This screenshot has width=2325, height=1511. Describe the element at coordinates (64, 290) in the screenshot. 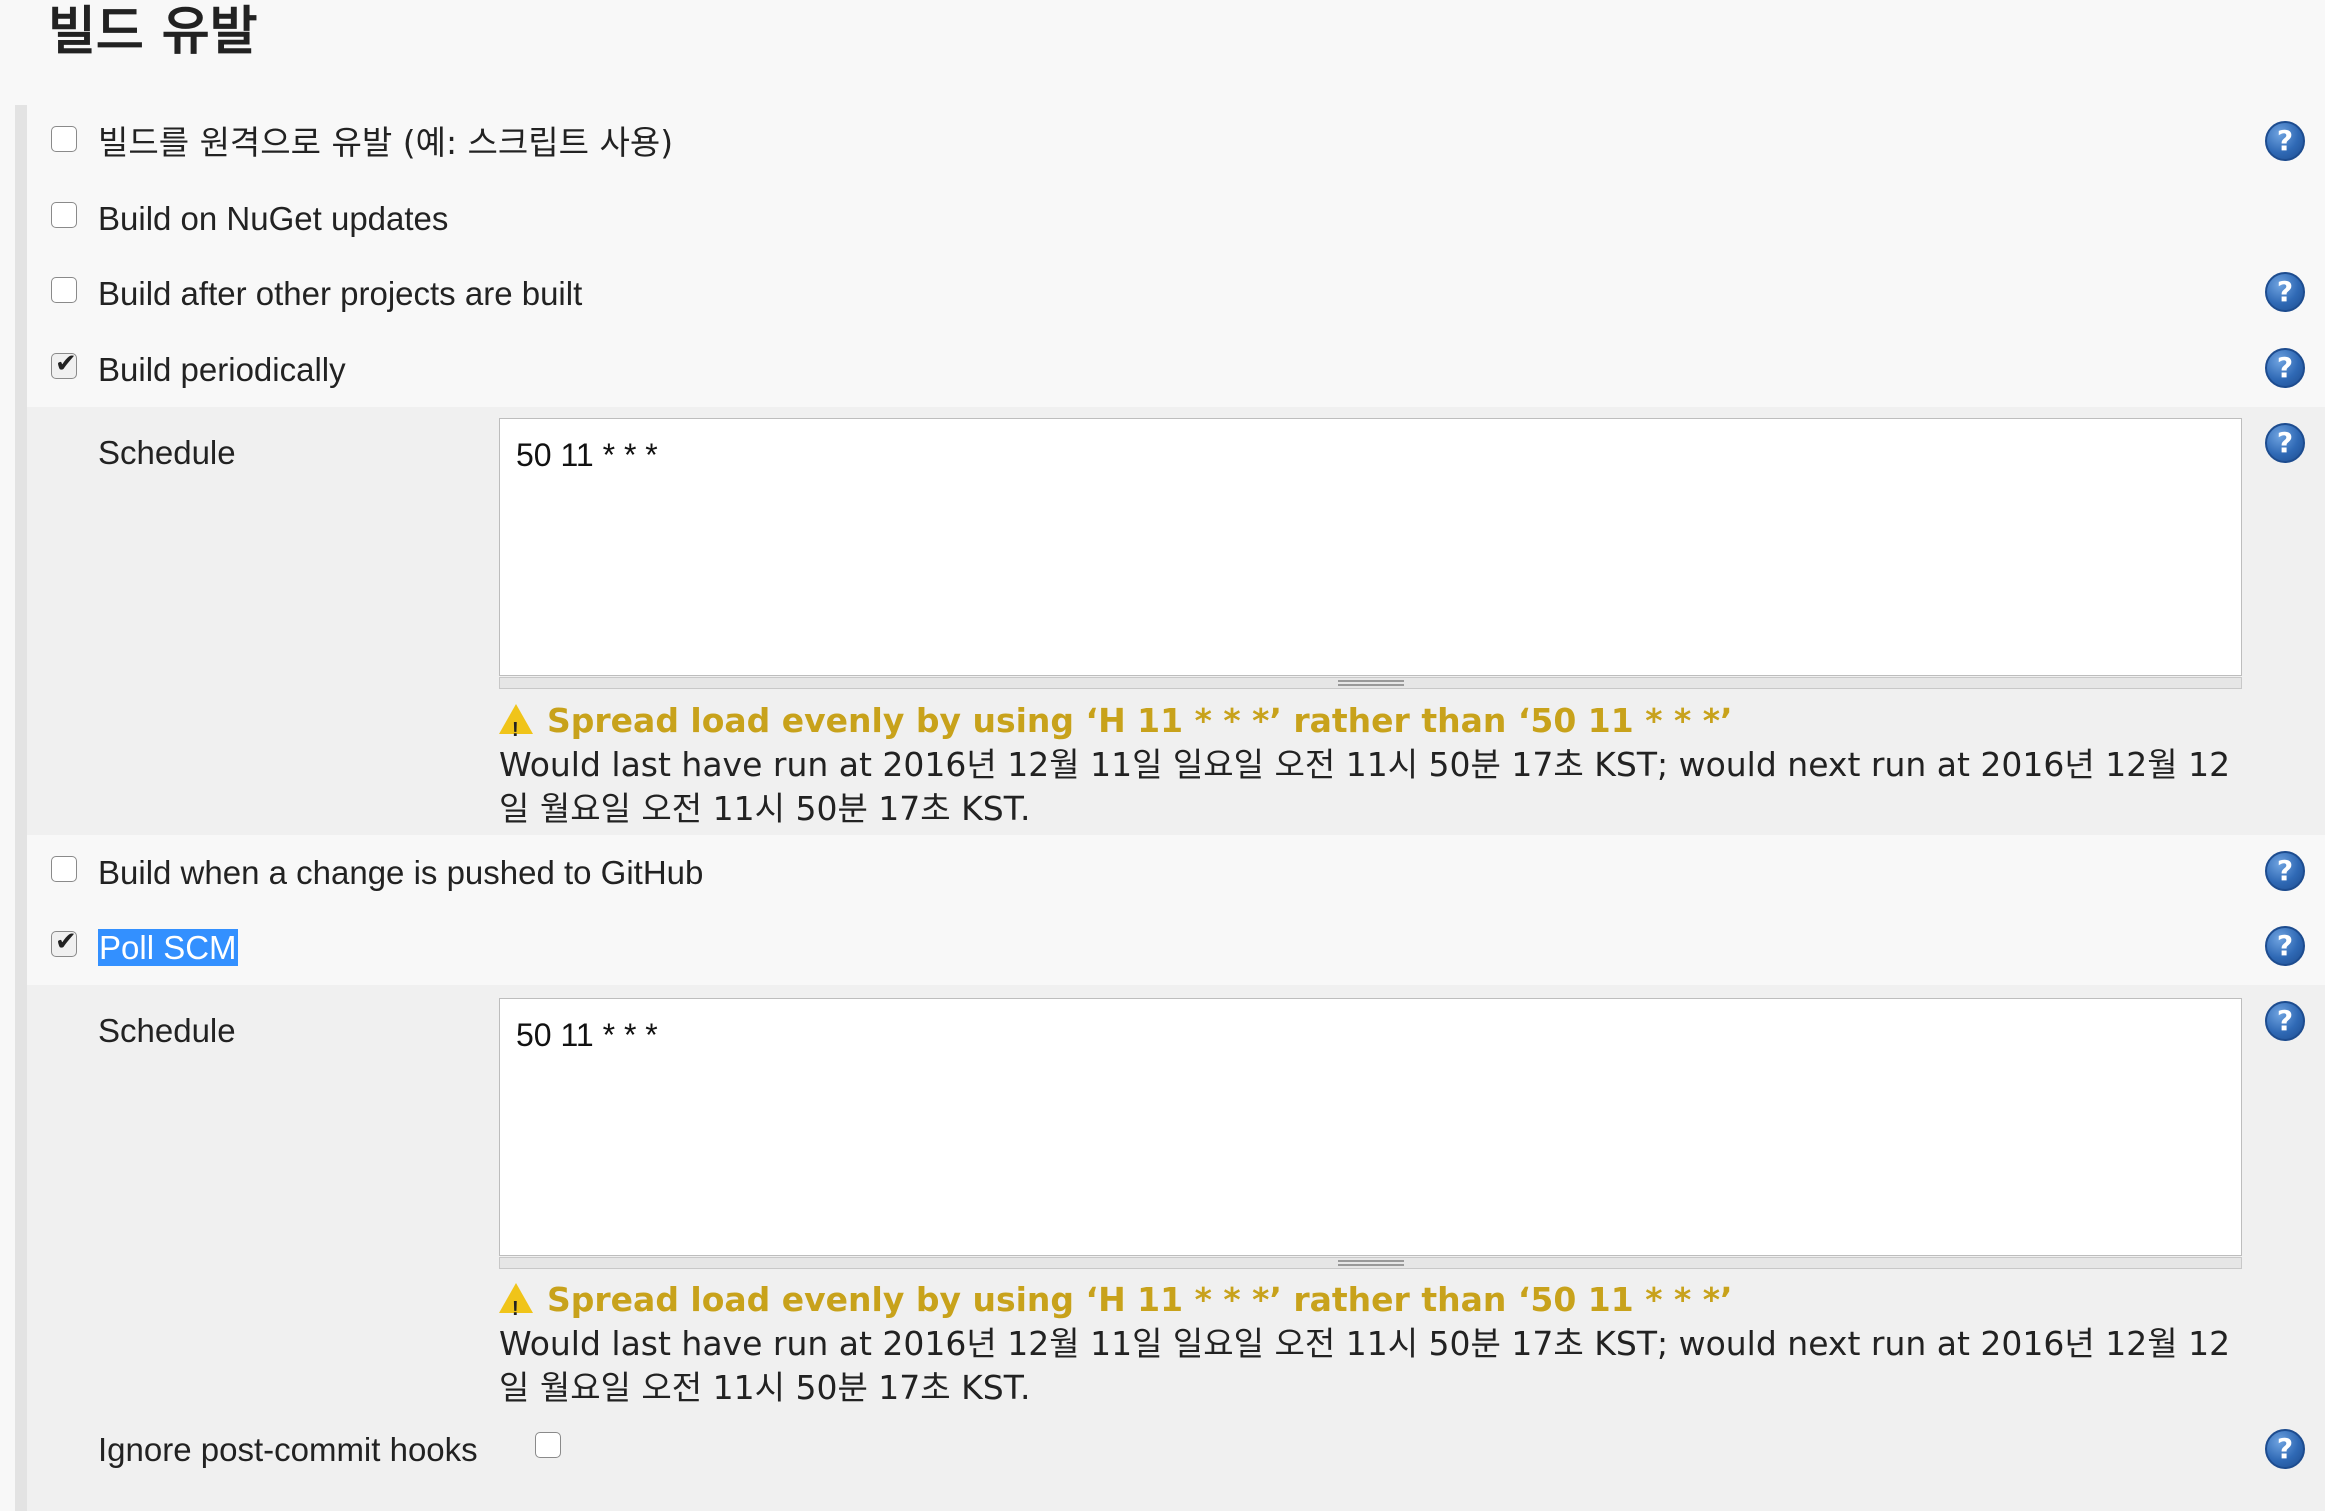

I see `trigger-after-projects-checkbox` at that location.